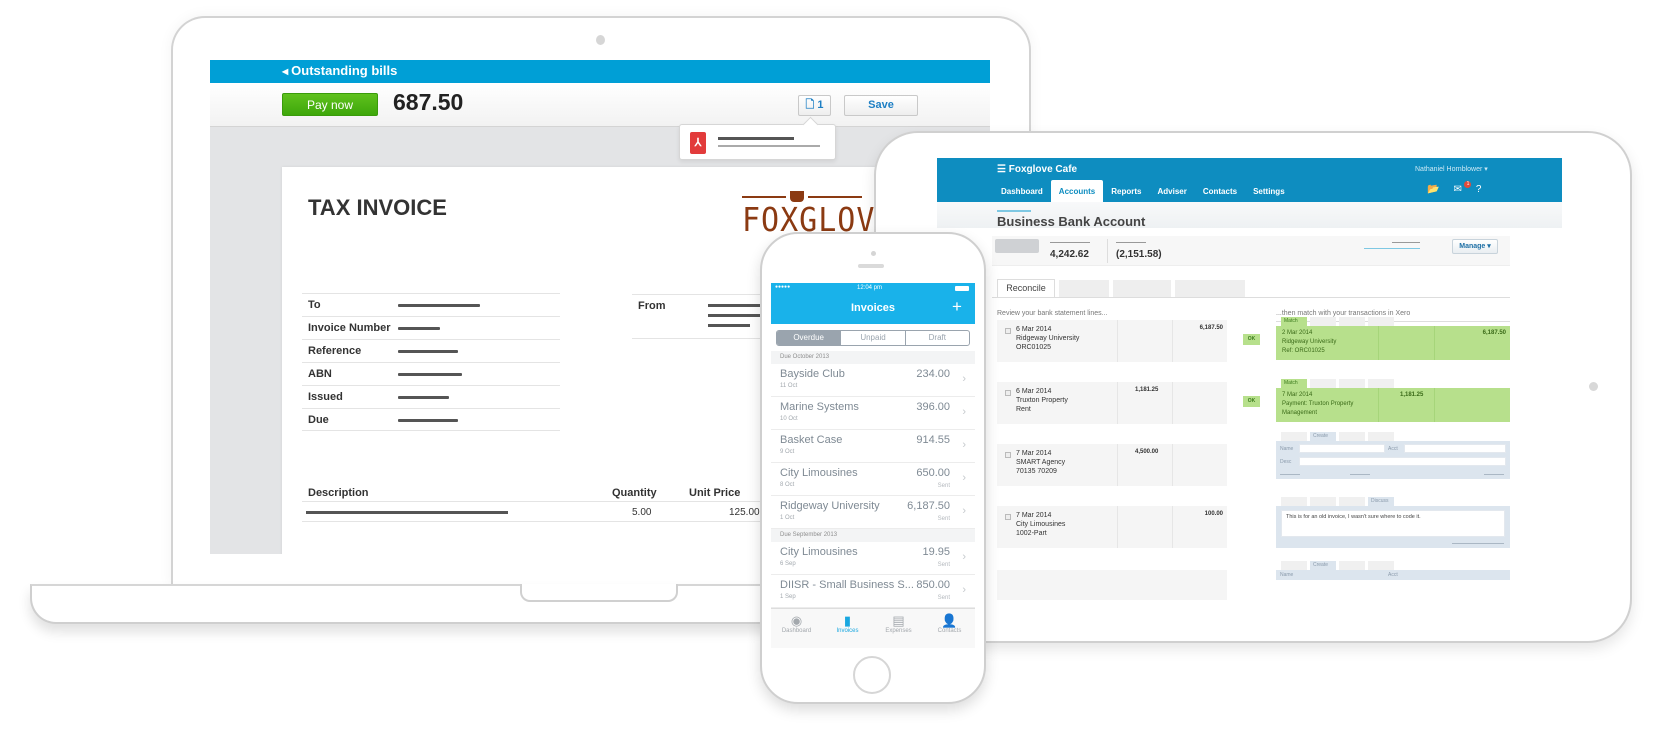 This screenshot has width=1660, height=745. Describe the element at coordinates (847, 628) in the screenshot. I see `tab-invoices: ▮ Invoices` at that location.